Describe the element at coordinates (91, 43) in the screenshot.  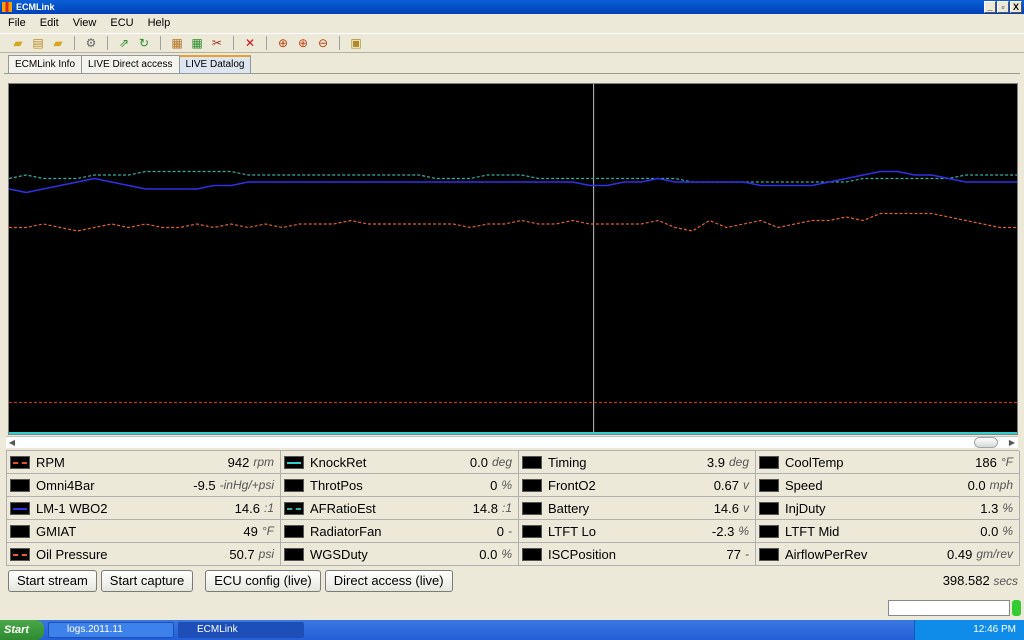
I see `settings-icon: ⚙` at that location.